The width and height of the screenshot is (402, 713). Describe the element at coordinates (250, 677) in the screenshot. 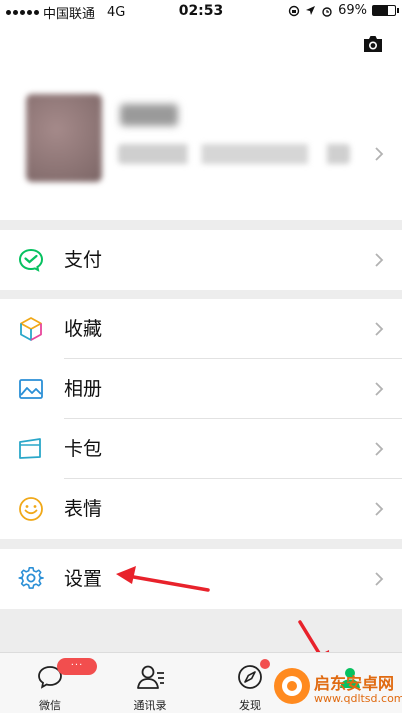

I see `compass-icon` at that location.